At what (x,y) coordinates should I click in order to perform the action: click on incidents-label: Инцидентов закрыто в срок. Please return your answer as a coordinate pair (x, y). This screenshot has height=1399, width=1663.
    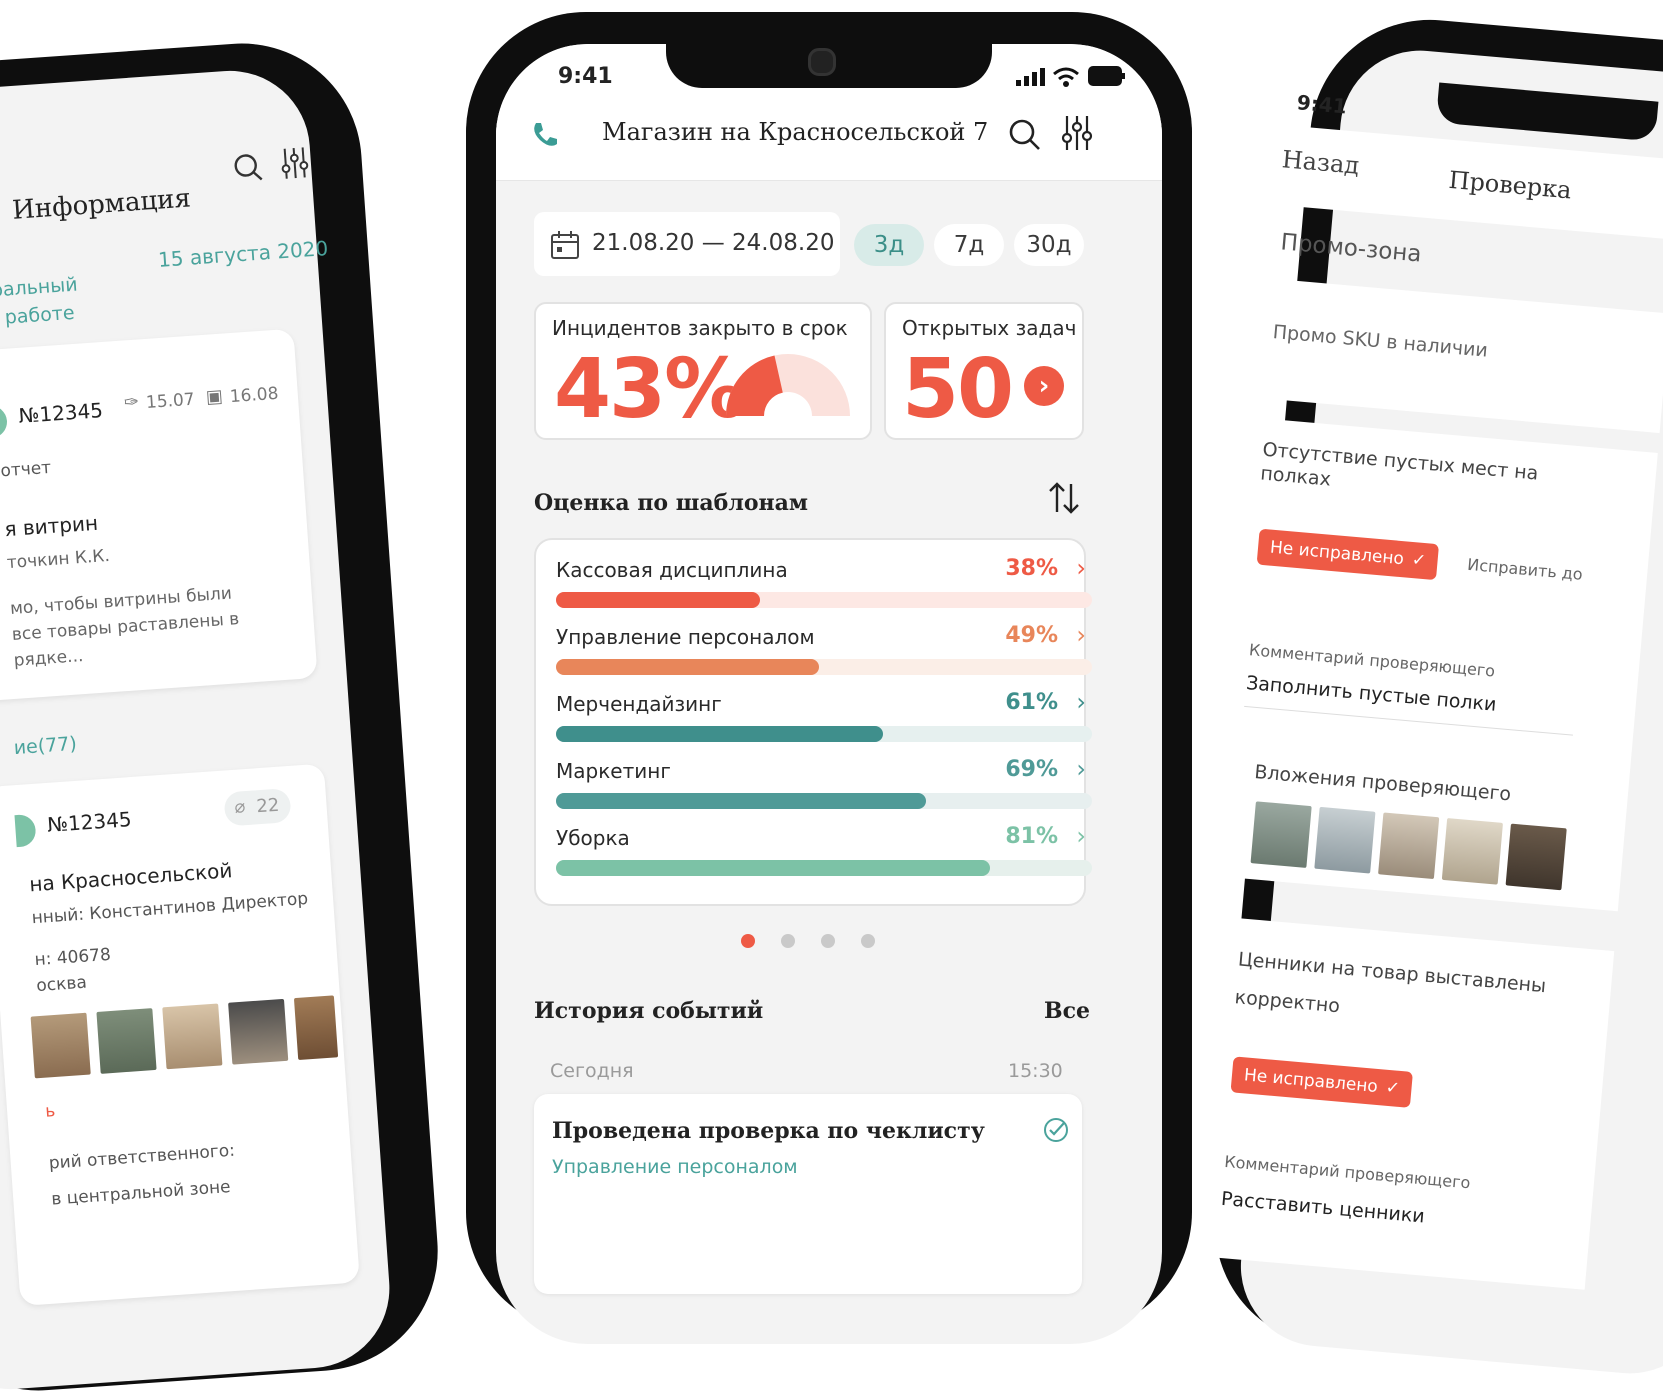
    Looking at the image, I should click on (700, 328).